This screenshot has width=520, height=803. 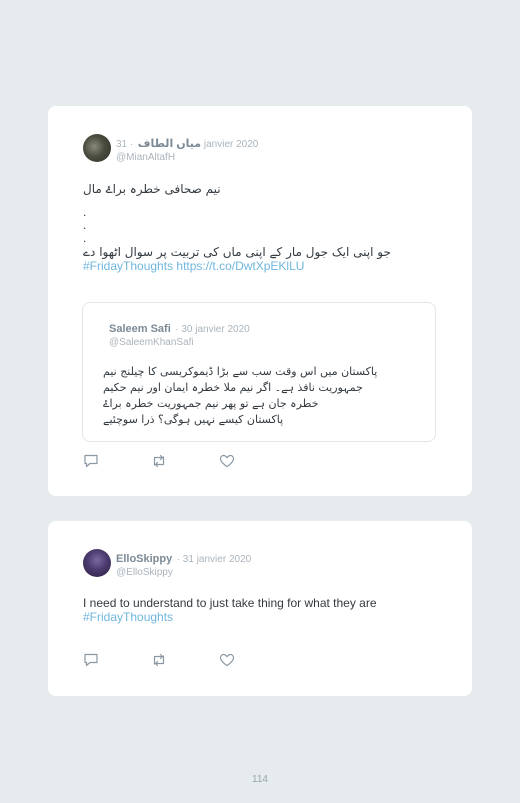 I want to click on tweet-header: میاں الطاف · 31 janvier 2020 @MianAltafH, so click(x=170, y=149).